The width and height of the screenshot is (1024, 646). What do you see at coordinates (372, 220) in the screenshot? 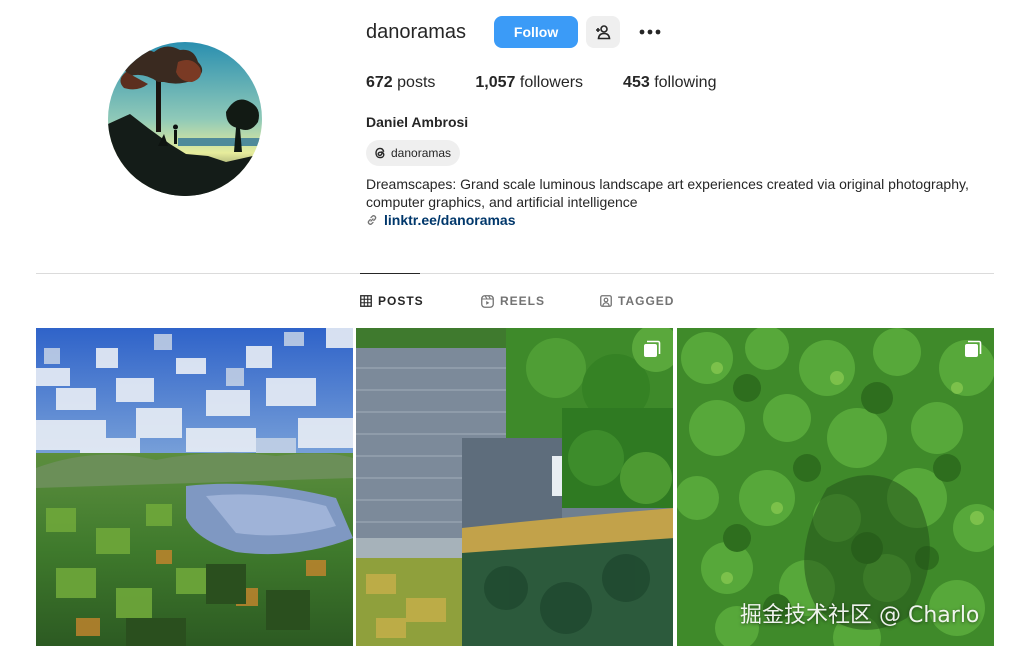
I see `link-icon` at bounding box center [372, 220].